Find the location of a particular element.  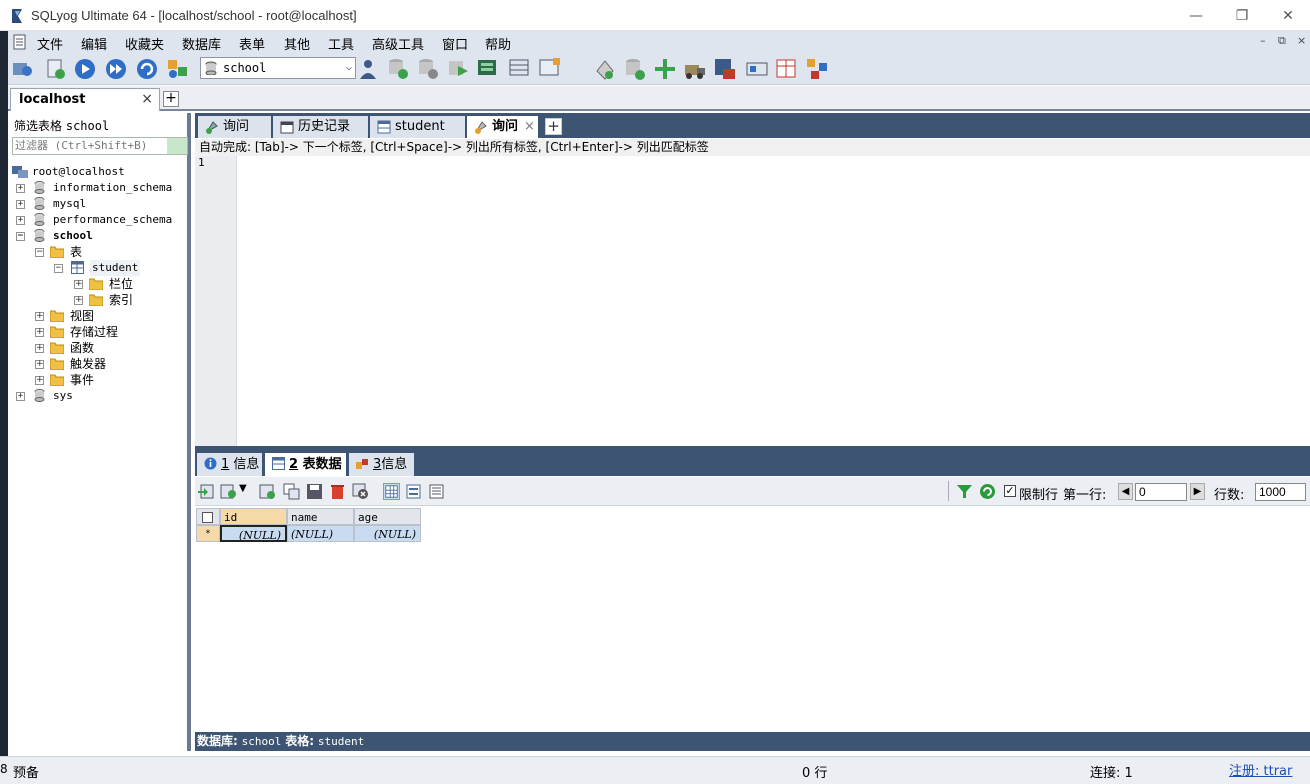

tab-query-1: 询问 is located at coordinates (235, 127).